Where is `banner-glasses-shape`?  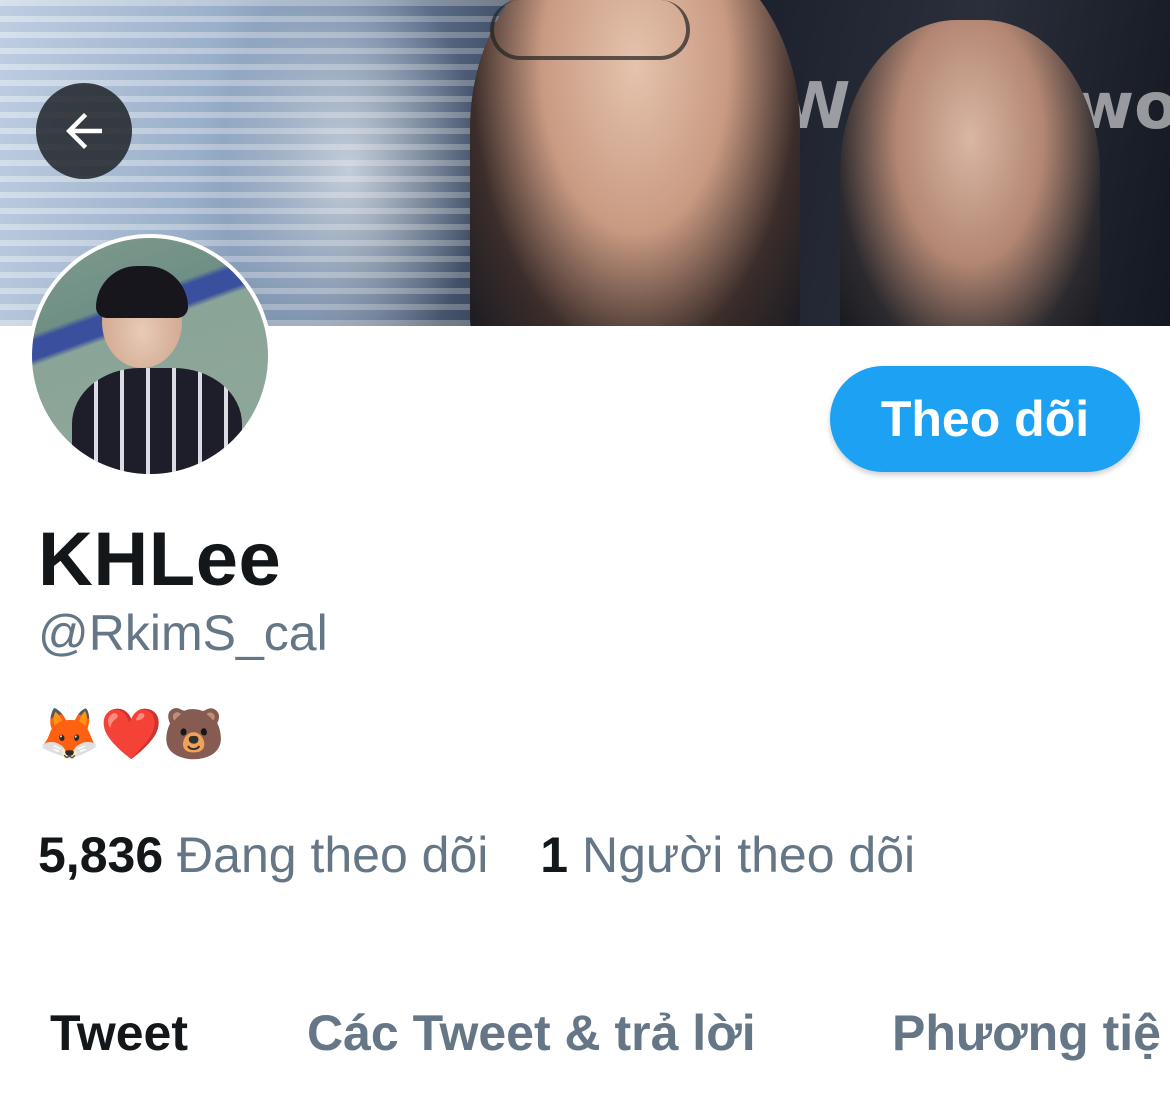
banner-glasses-shape is located at coordinates (590, 30).